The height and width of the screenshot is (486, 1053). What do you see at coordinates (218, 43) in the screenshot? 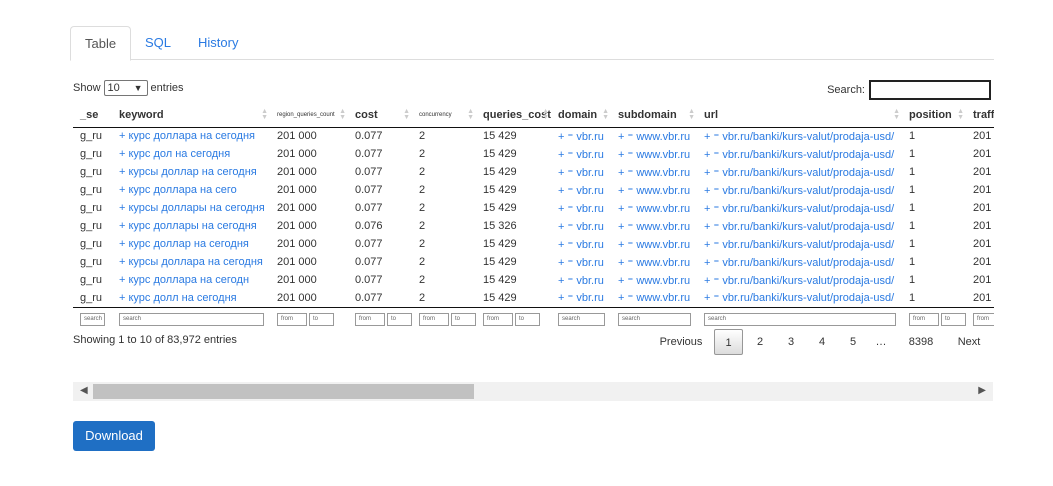
I see `tab-history: History` at bounding box center [218, 43].